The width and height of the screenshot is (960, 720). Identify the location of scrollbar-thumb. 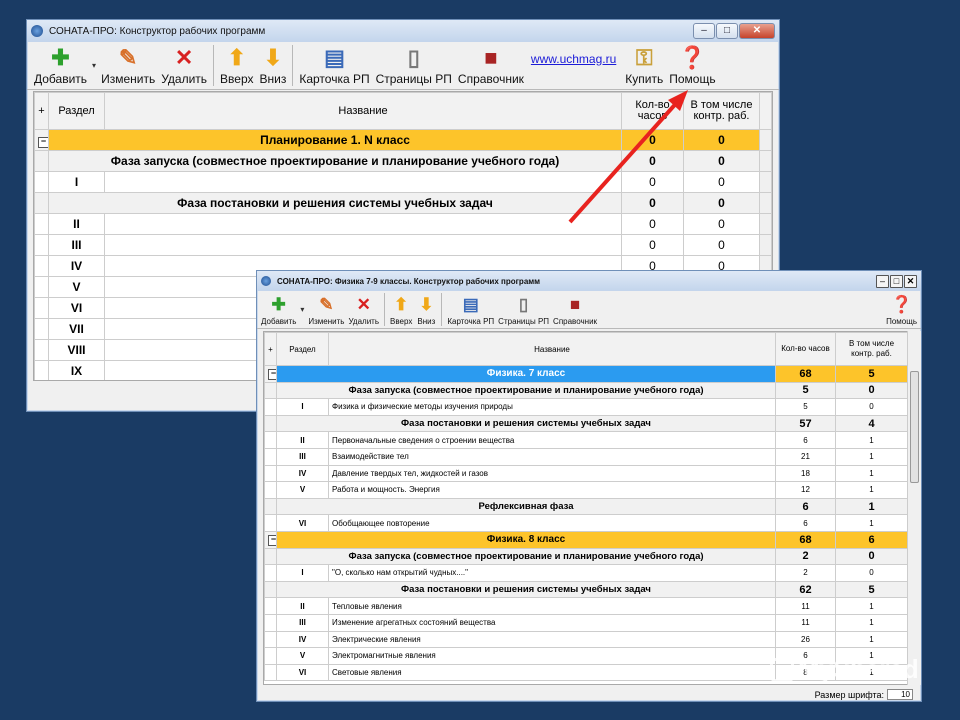
(914, 427).